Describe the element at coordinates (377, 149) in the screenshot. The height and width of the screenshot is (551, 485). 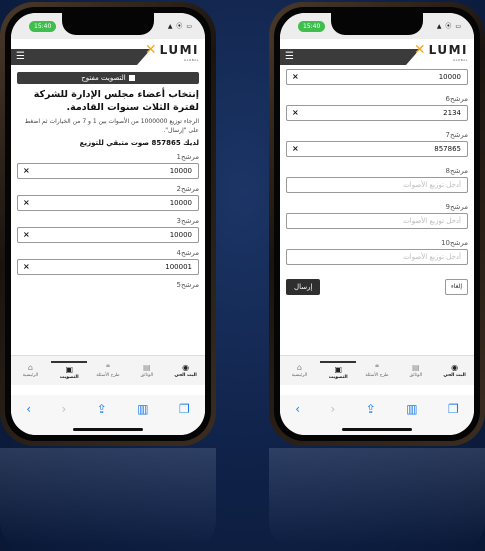
I see `vote-input: × 857865` at that location.